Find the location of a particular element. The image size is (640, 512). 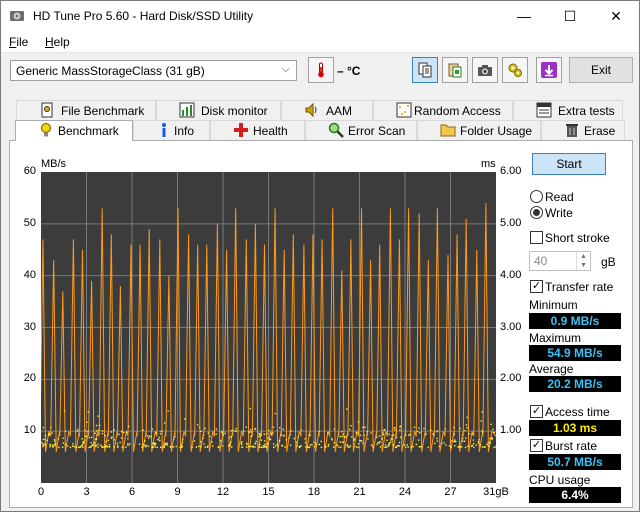

health-cross-icon is located at coordinates (241, 130).